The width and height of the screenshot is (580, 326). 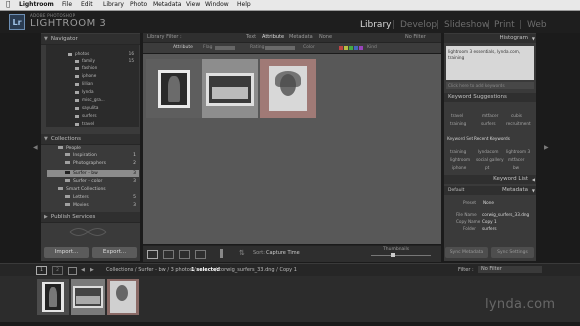 I want to click on collection-item: Inspiration 1, so click(x=100, y=155).